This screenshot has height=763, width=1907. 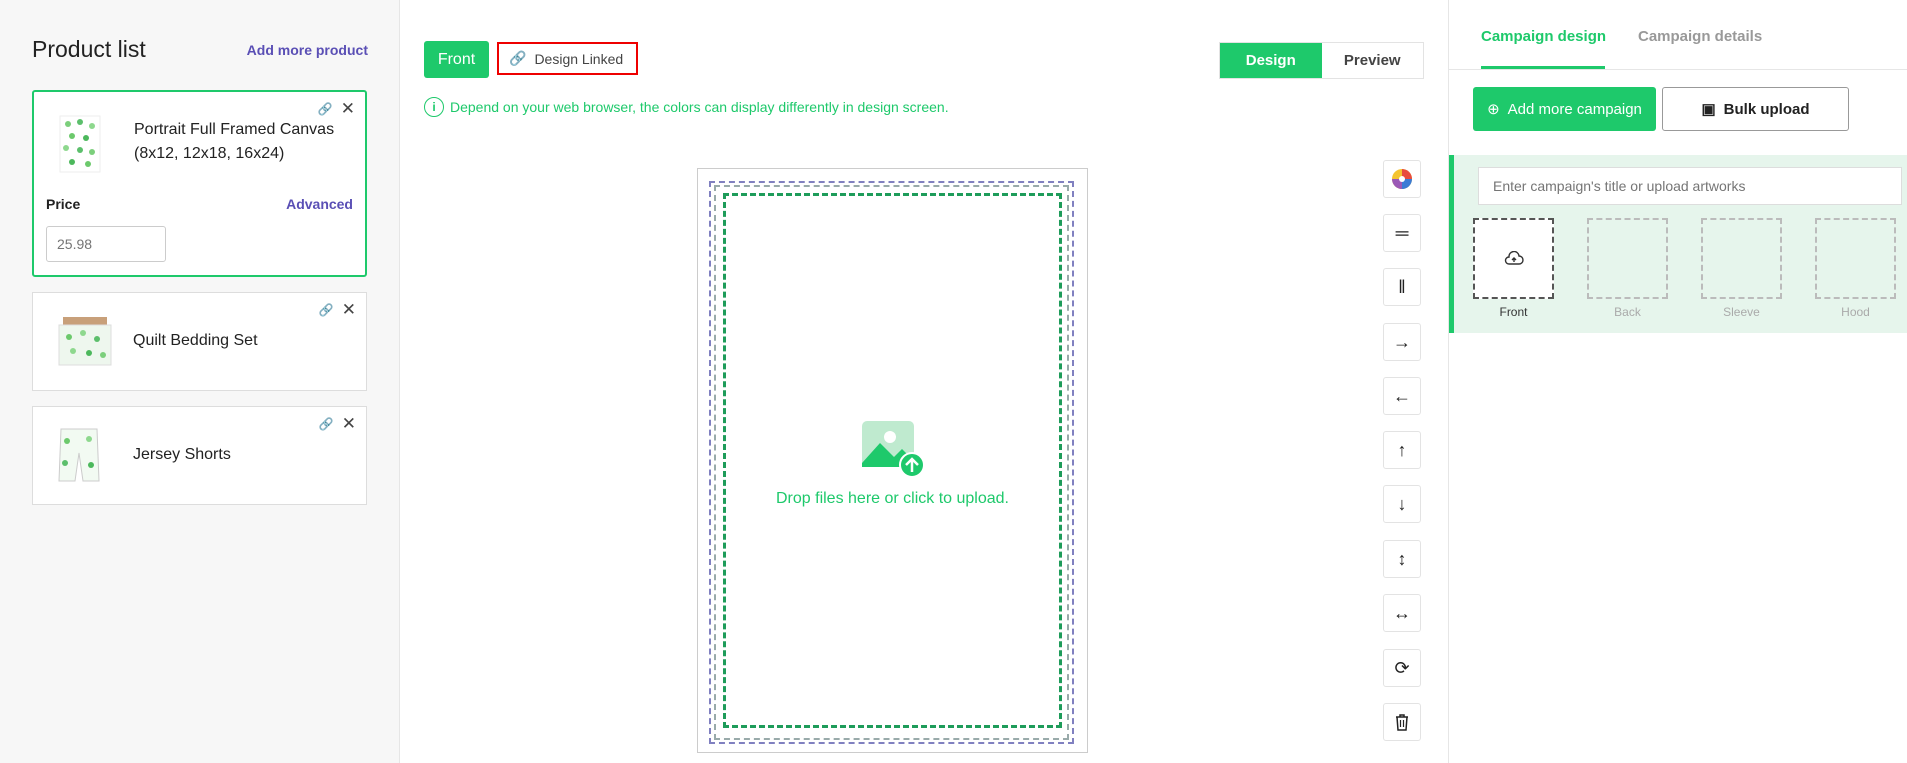 I want to click on product-name: Jersey Shorts, so click(x=182, y=454).